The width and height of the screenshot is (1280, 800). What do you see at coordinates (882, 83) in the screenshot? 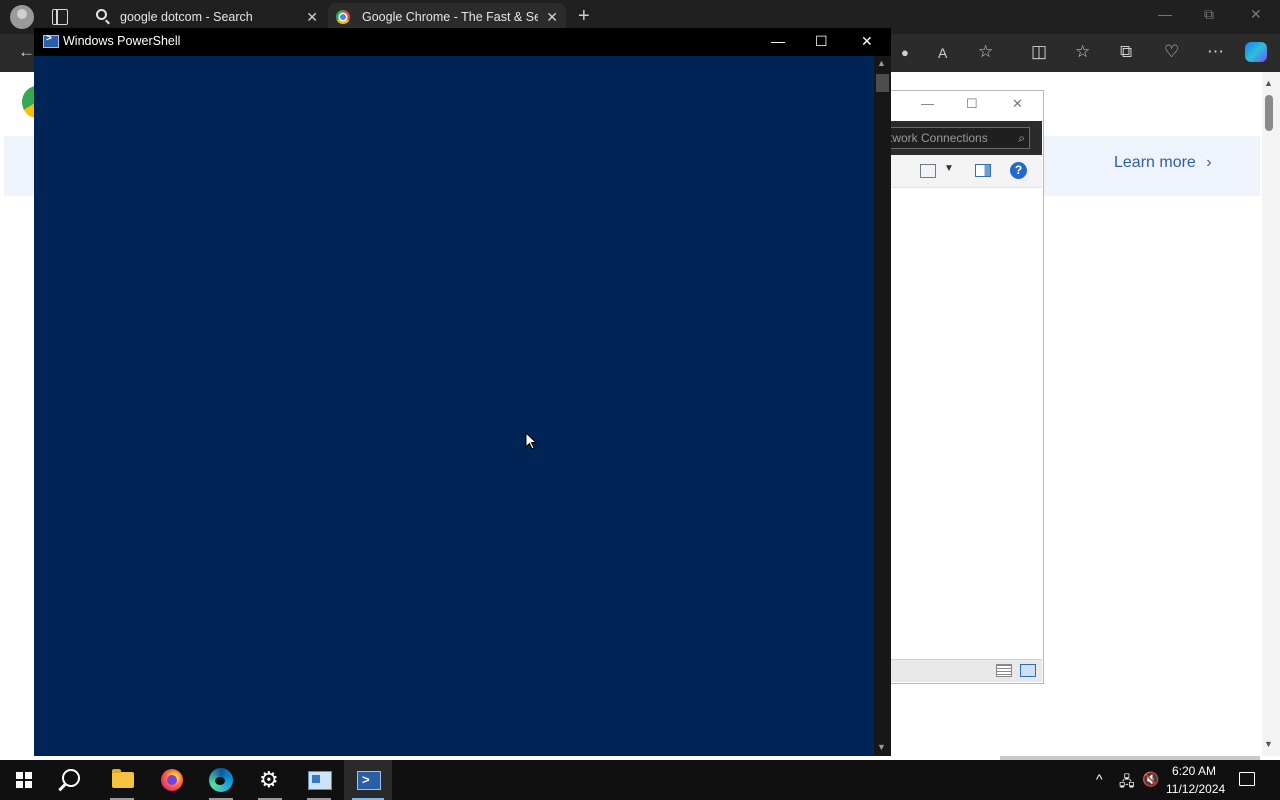
I see `powershell-scroll-thumb` at bounding box center [882, 83].